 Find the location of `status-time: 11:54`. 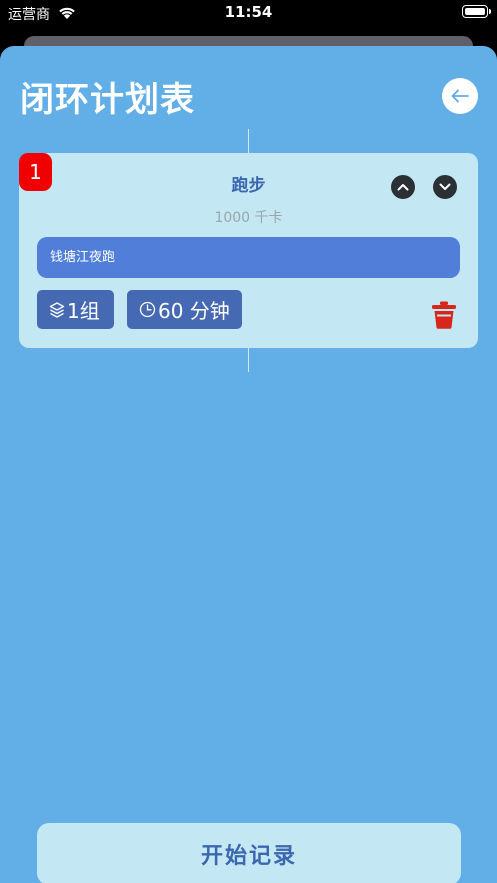

status-time: 11:54 is located at coordinates (248, 12).